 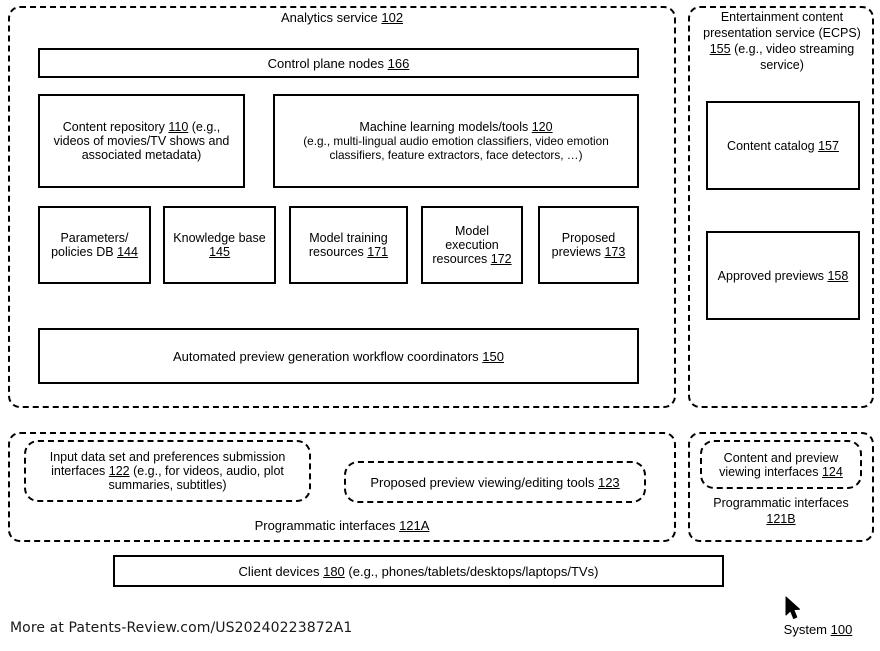 I want to click on model-training-resources-label: Model training resources 171, so click(x=348, y=245).